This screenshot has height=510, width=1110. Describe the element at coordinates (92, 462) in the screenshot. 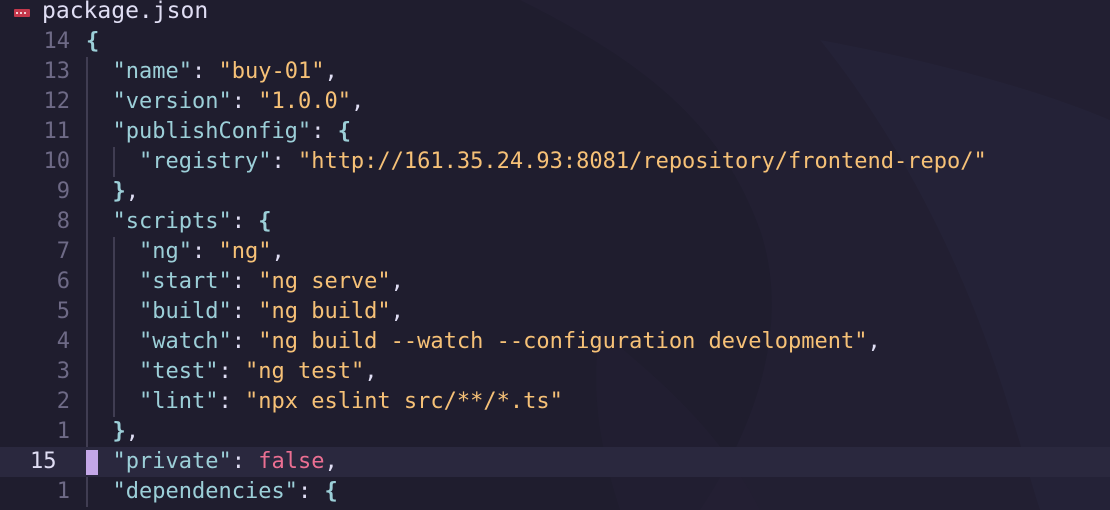

I see `cursor-mode-marker` at that location.